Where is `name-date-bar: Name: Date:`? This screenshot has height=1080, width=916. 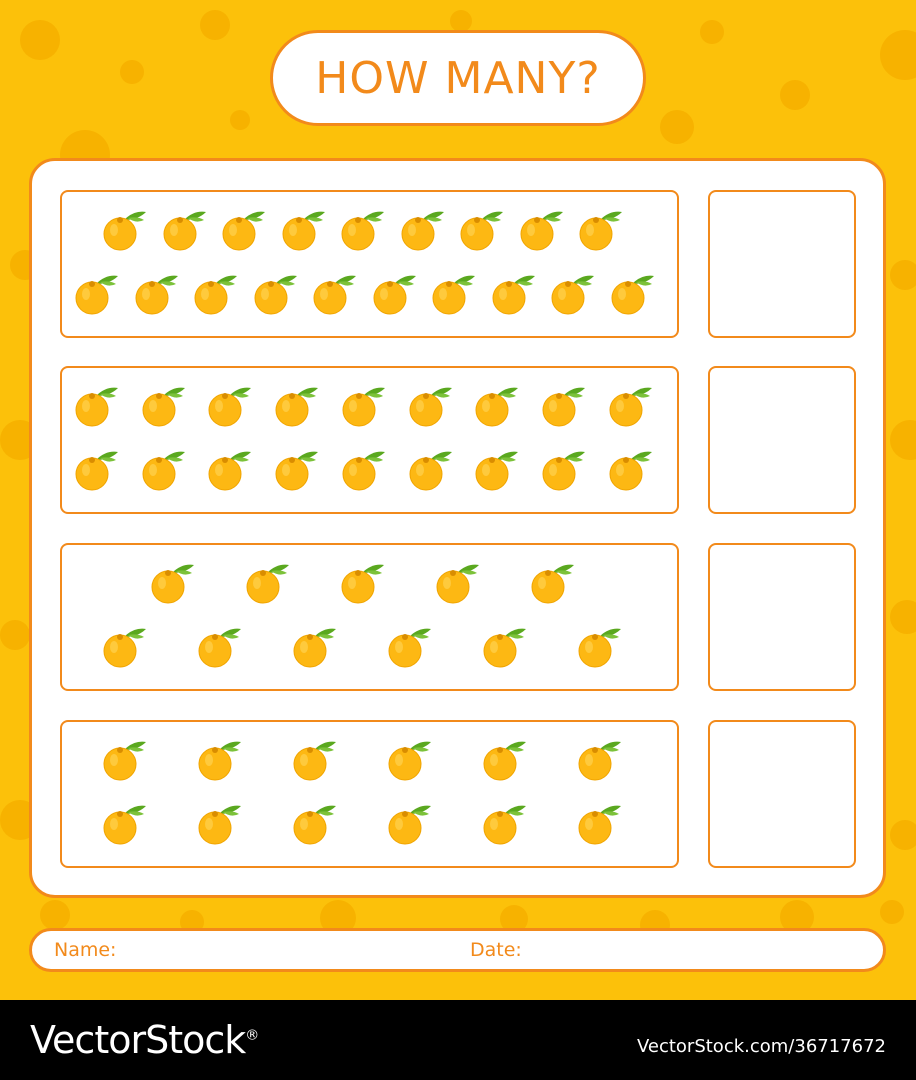
name-date-bar: Name: Date: is located at coordinates (457, 950).